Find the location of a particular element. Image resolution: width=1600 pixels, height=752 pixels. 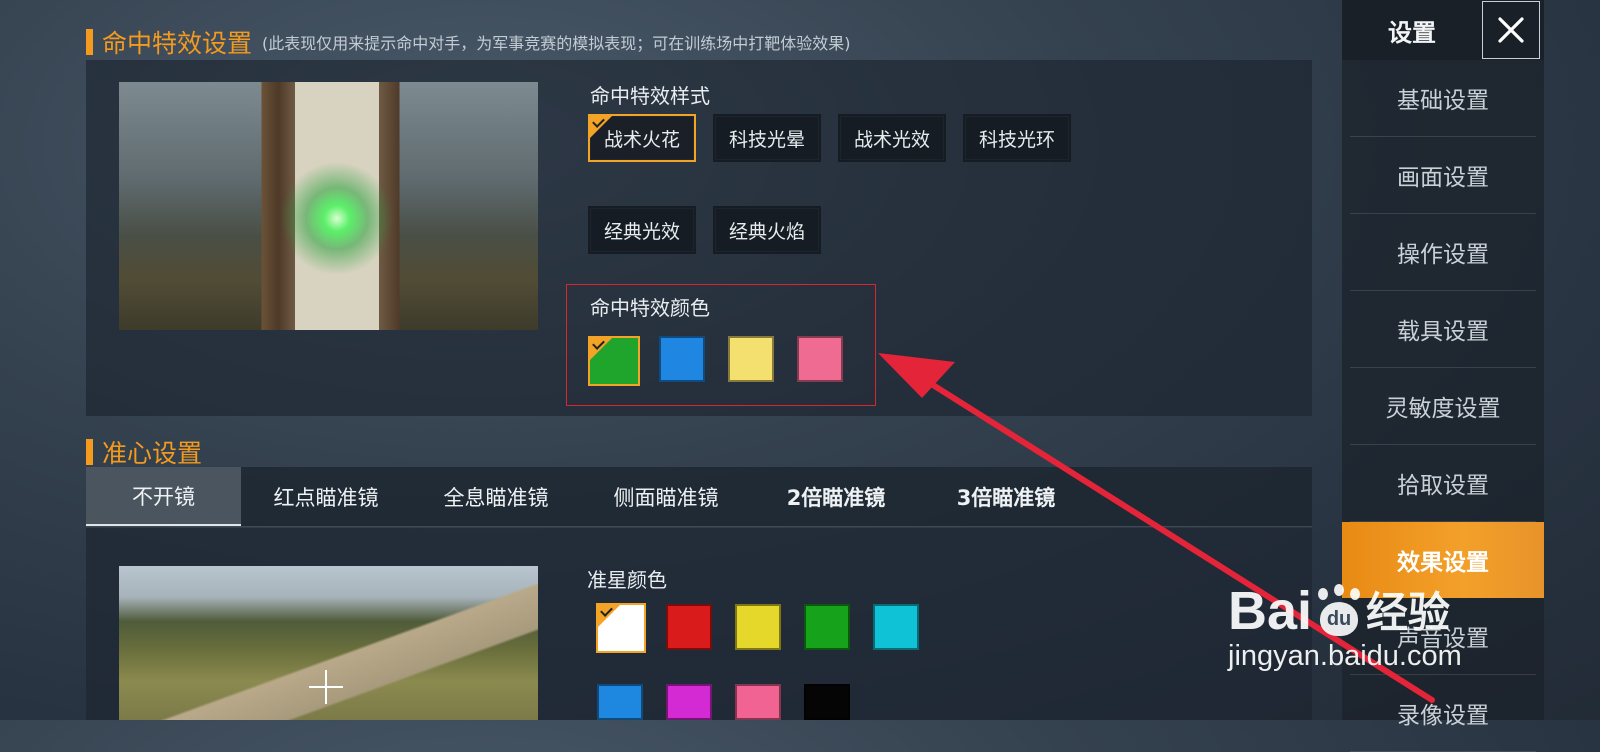

paw-icon: du is located at coordinates (1339, 611).